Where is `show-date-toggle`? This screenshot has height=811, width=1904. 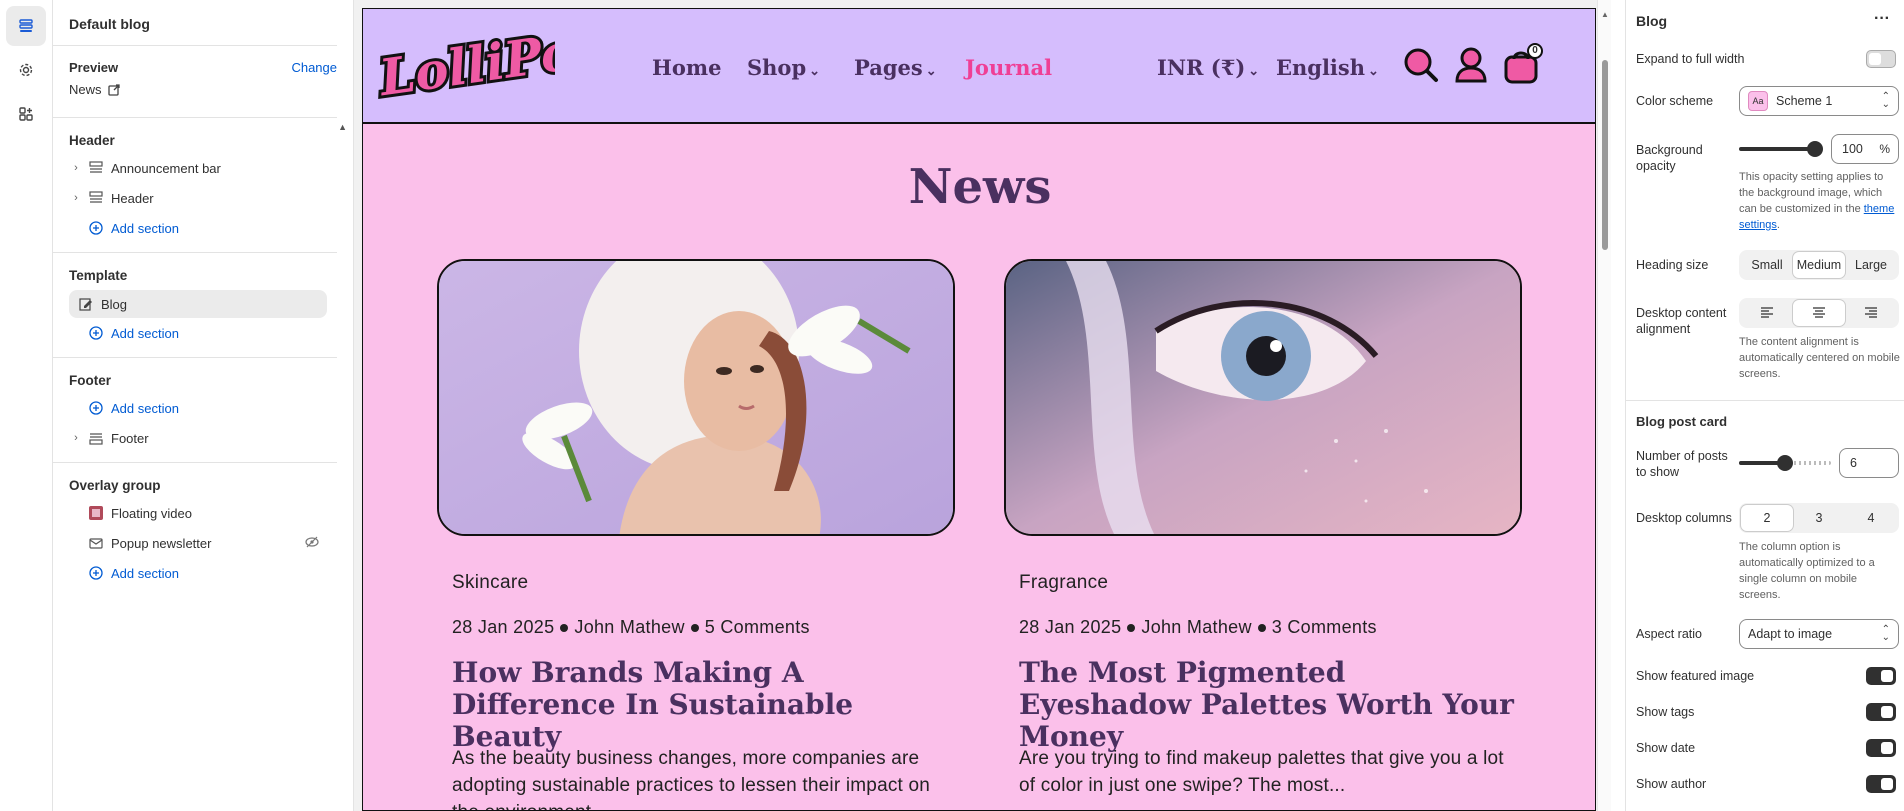
show-date-toggle is located at coordinates (1881, 748).